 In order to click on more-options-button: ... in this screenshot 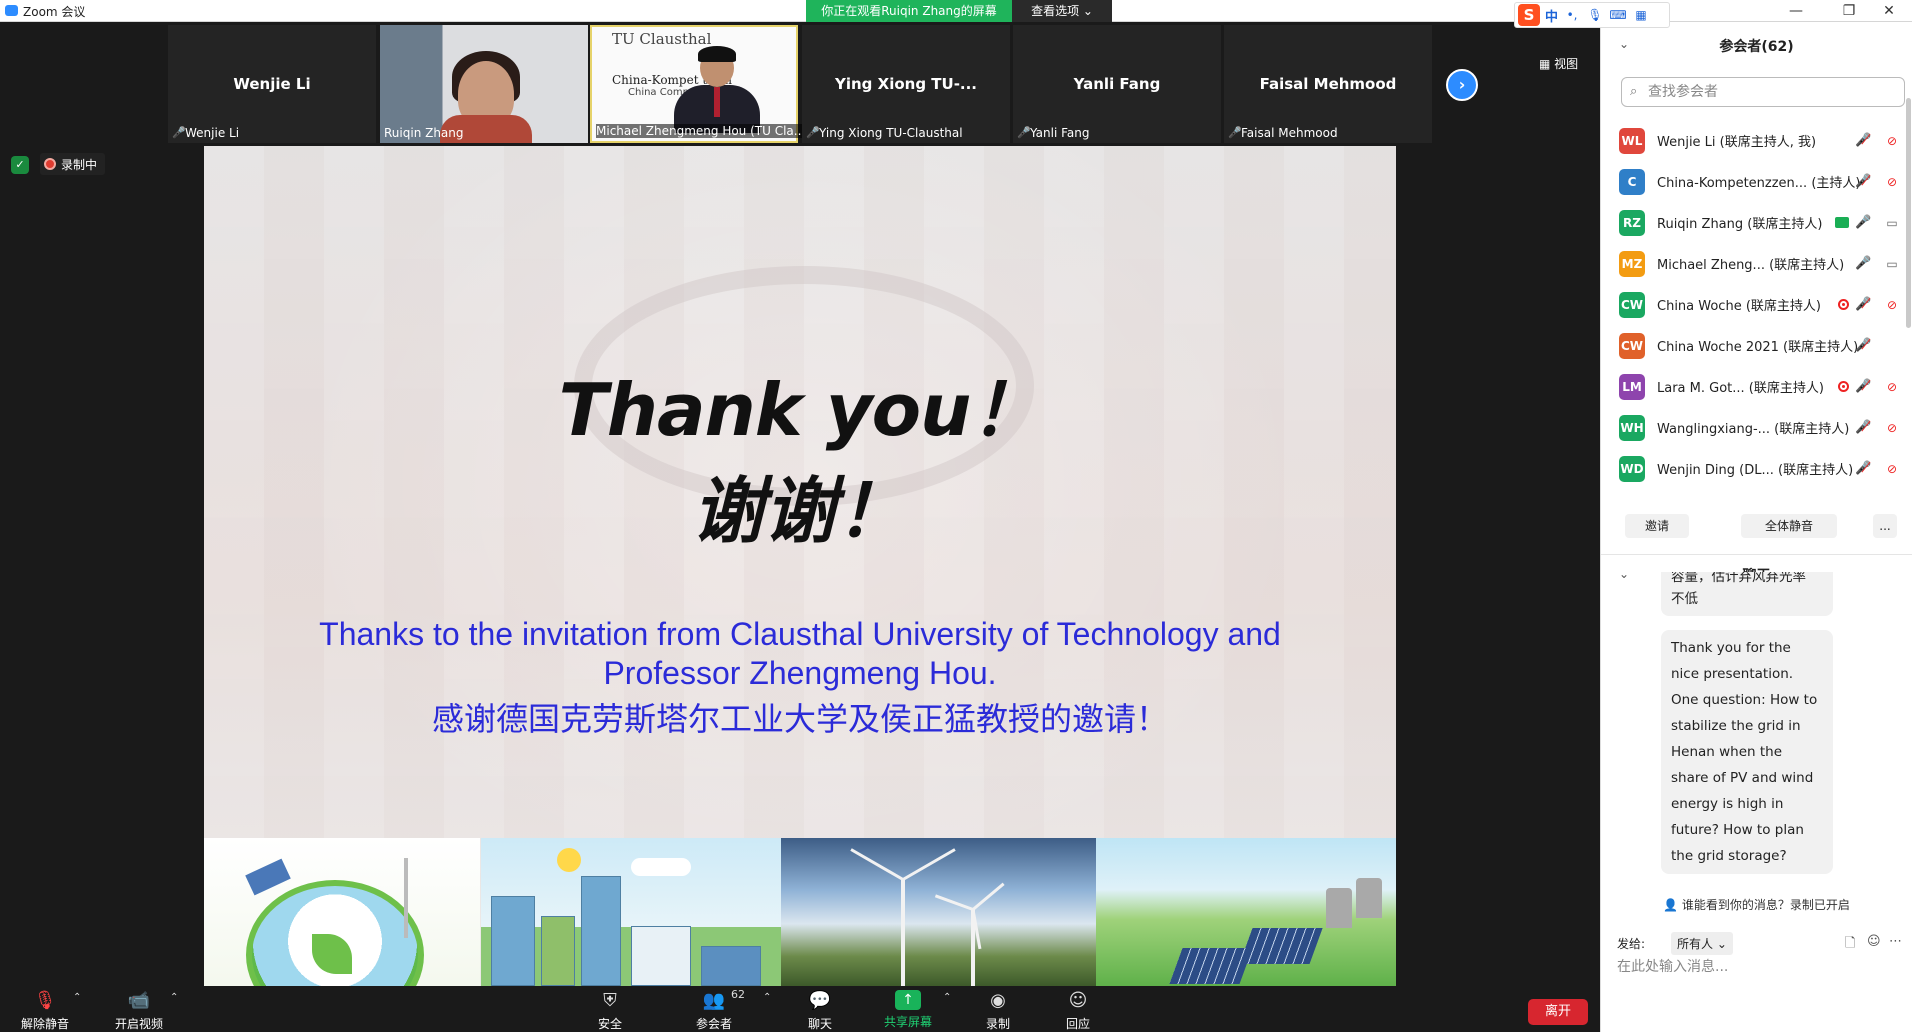, I will do `click(1885, 526)`.